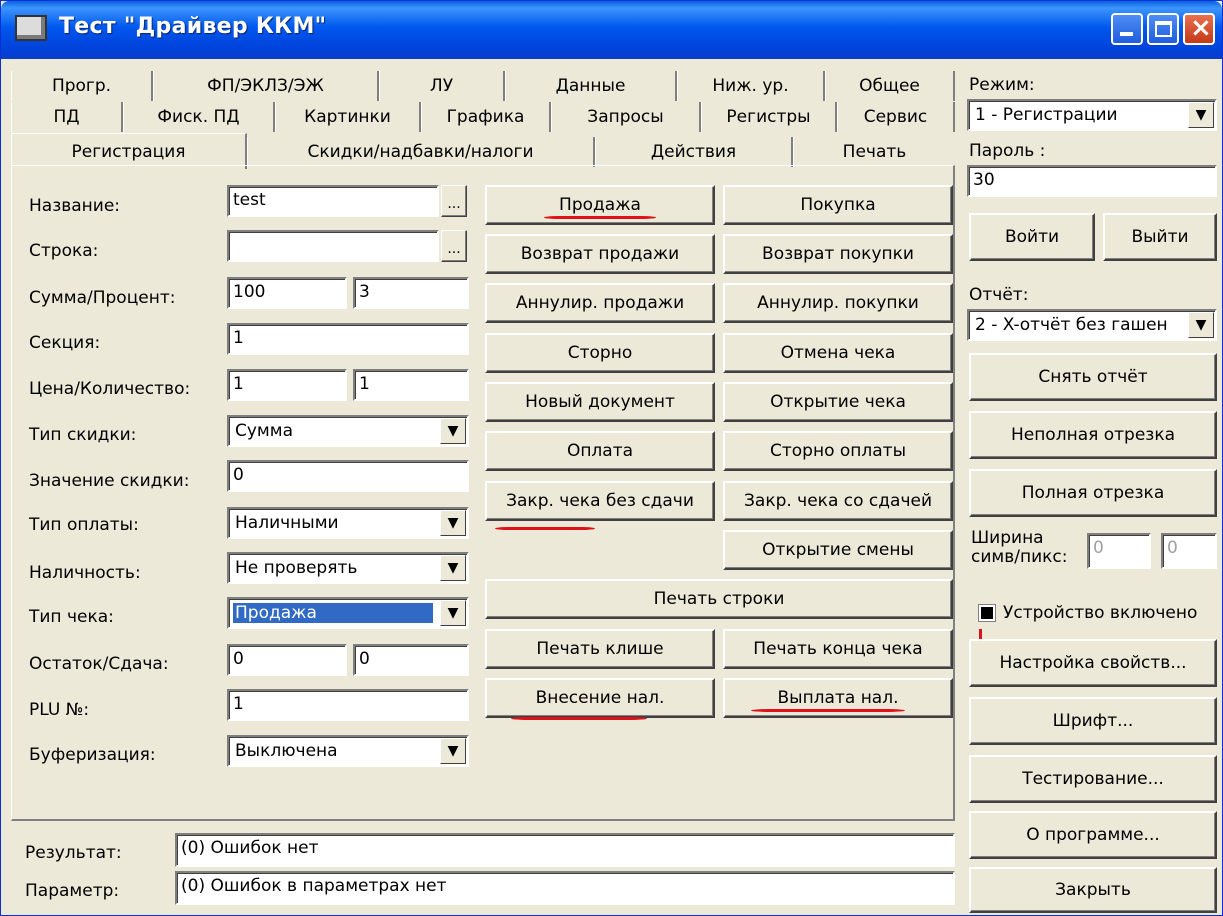 Image resolution: width=1223 pixels, height=916 pixels. What do you see at coordinates (838, 550) in the screenshot?
I see `open-shift-button: Открытие смены` at bounding box center [838, 550].